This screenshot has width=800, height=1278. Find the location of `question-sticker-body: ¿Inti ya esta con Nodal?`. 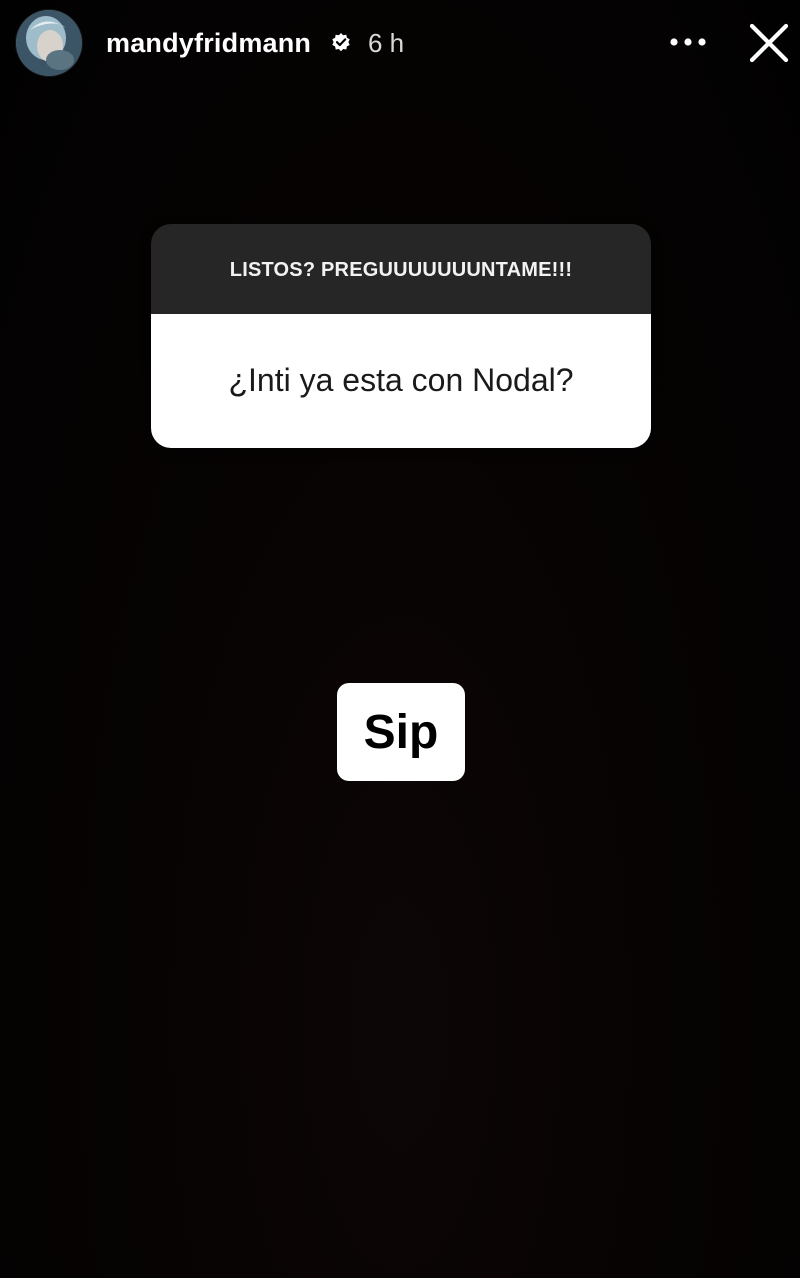

question-sticker-body: ¿Inti ya esta con Nodal? is located at coordinates (401, 381).